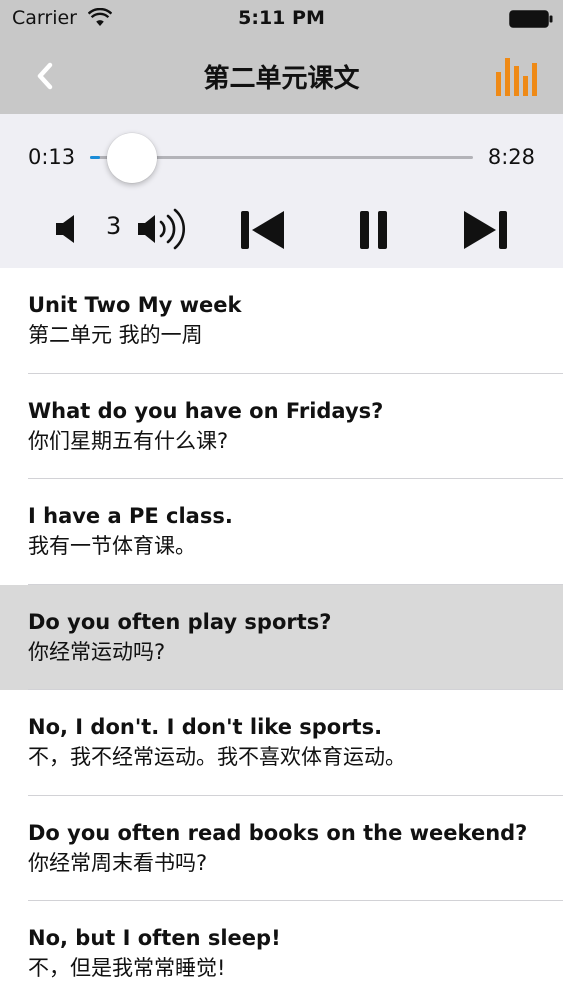  I want to click on status-bar: Carrier 5:11 PM, so click(281, 19).